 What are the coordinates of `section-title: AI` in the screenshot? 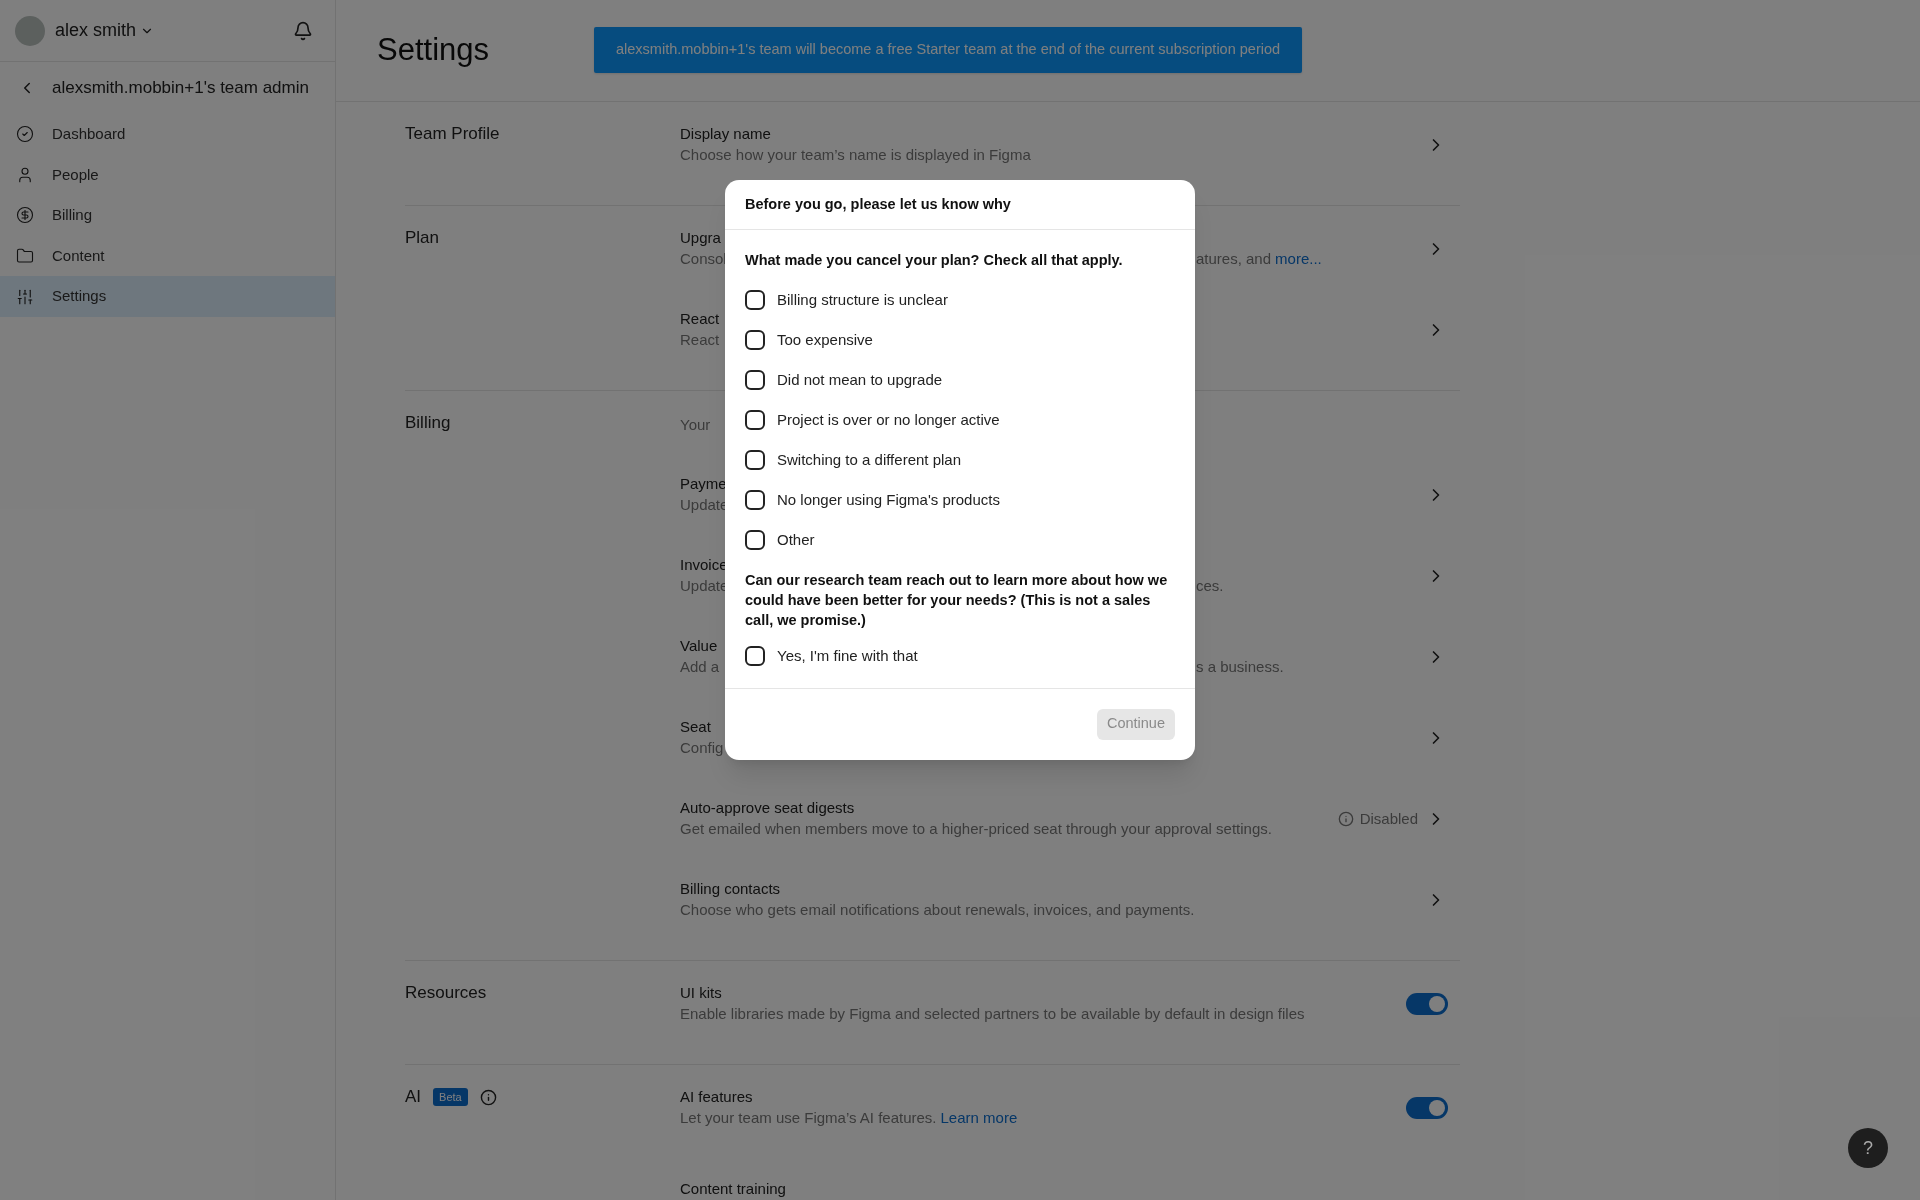 It's located at (413, 1097).